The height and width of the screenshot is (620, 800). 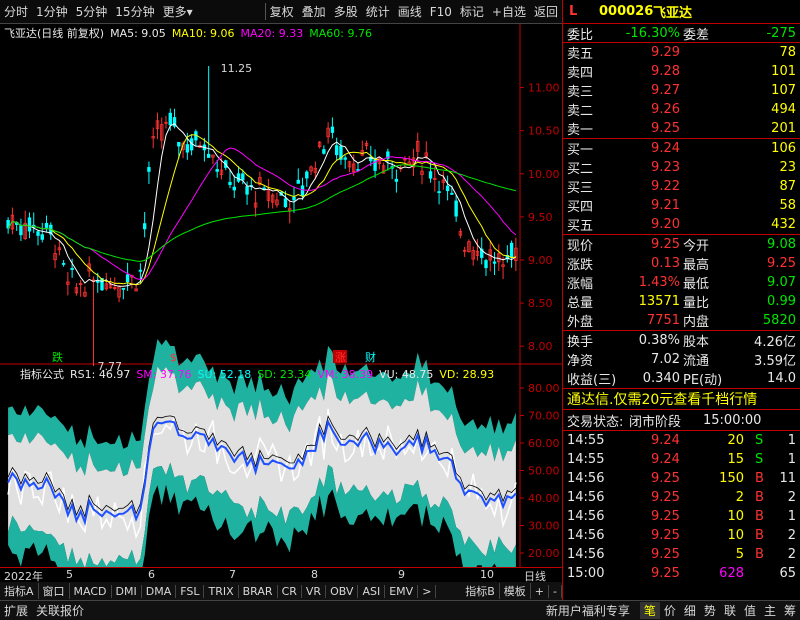 What do you see at coordinates (159, 591) in the screenshot?
I see `tab-dma: DMA` at bounding box center [159, 591].